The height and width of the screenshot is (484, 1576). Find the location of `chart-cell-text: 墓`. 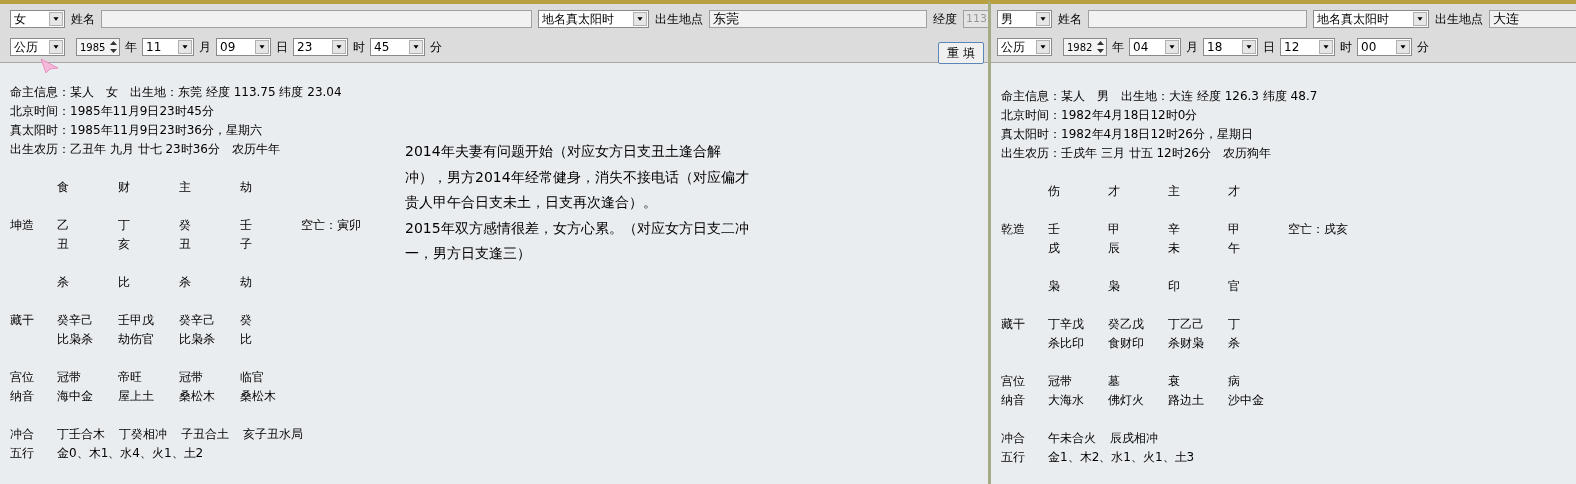

chart-cell-text: 墓 is located at coordinates (1114, 381).